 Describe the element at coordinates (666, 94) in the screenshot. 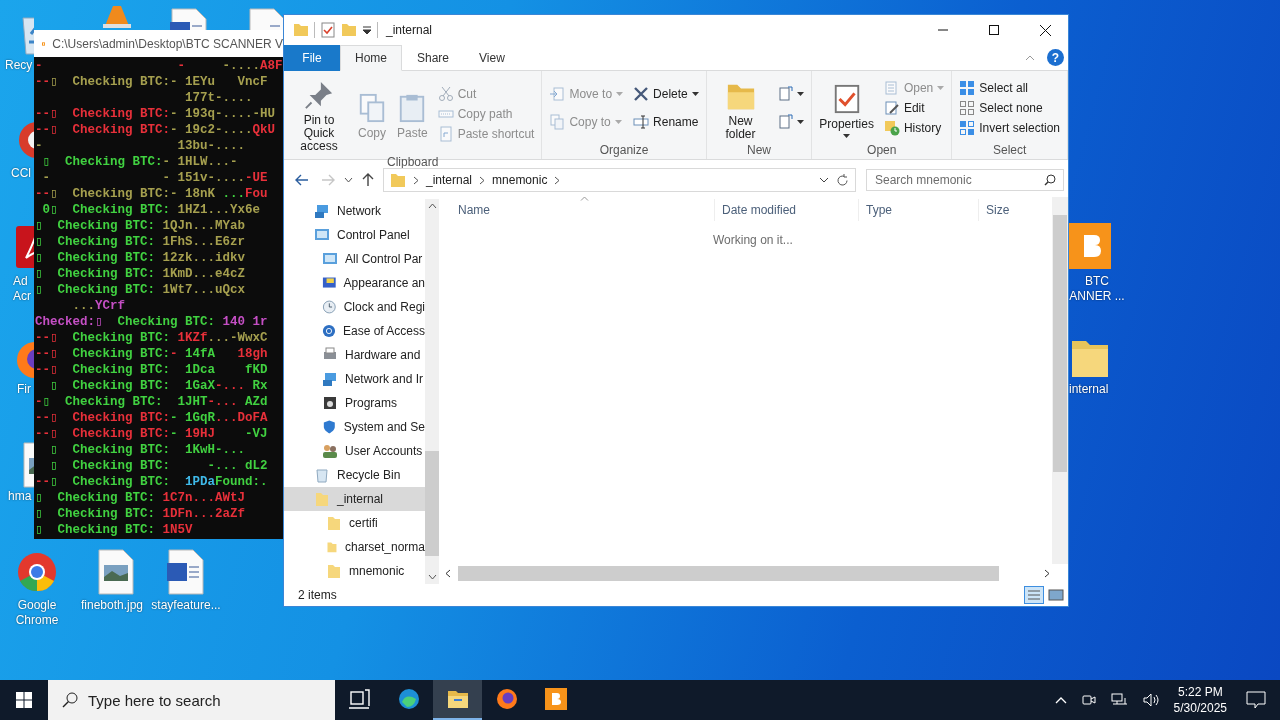

I see `ribbon-button: Delete` at that location.